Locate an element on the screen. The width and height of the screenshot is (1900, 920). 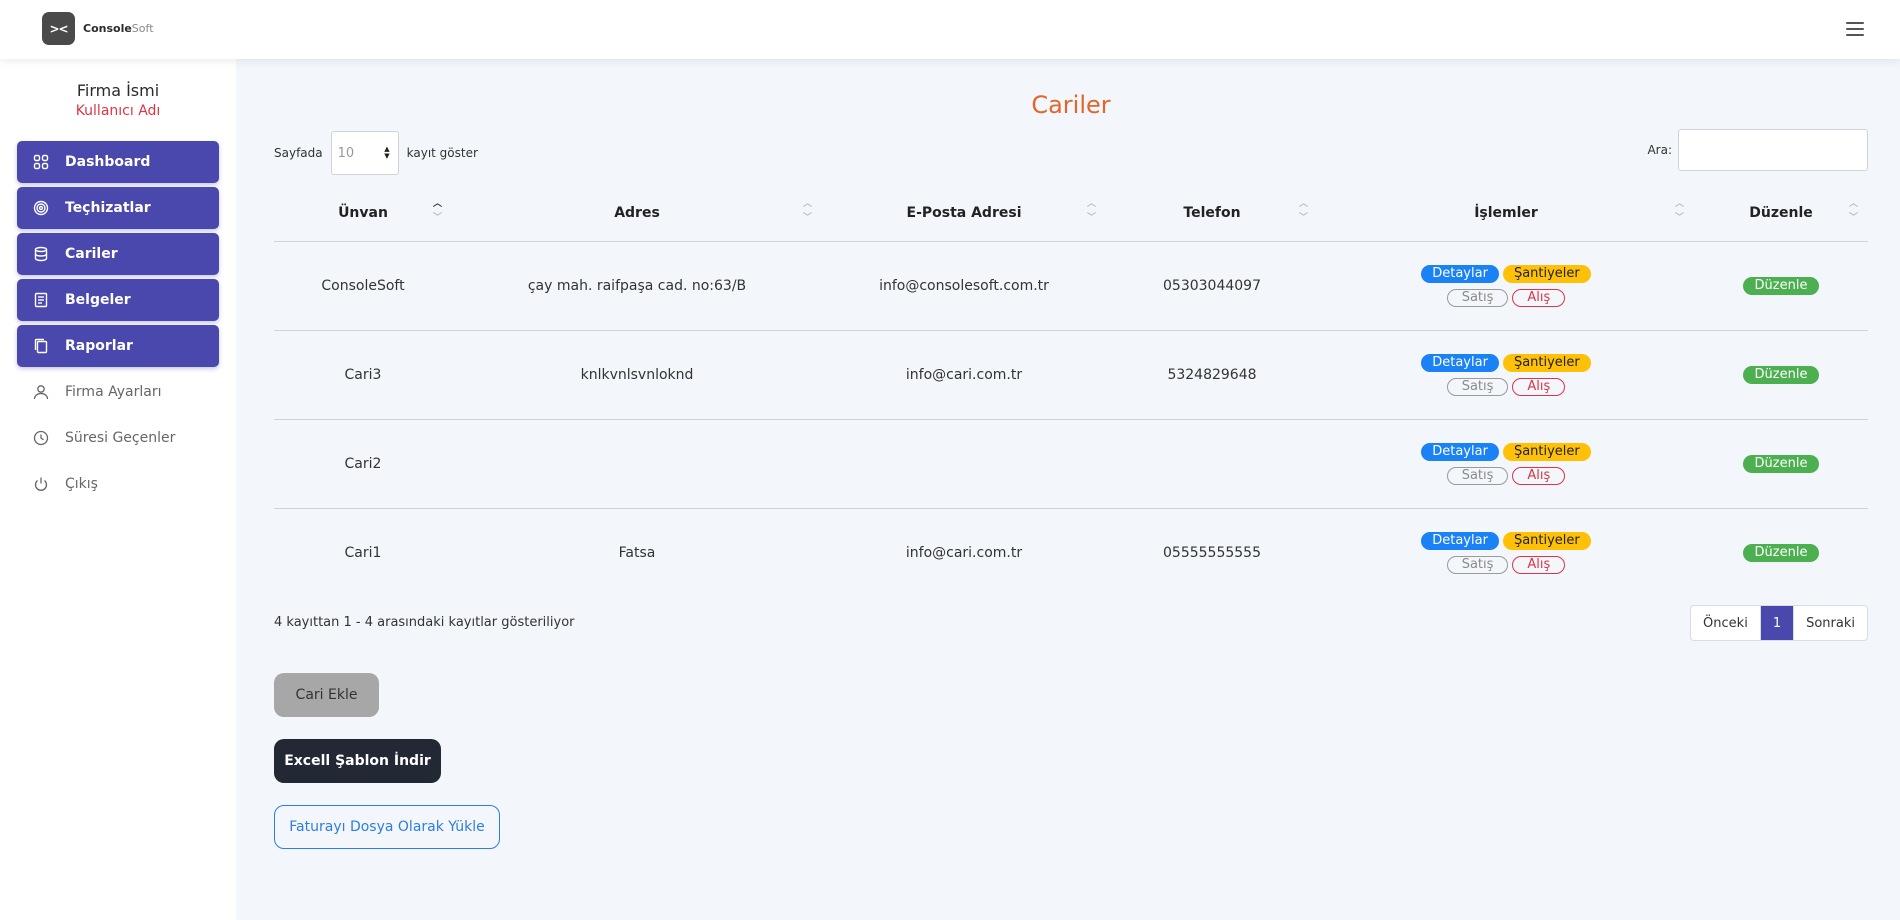
page-length-select: 10 ▲ ▼ is located at coordinates (364, 153).